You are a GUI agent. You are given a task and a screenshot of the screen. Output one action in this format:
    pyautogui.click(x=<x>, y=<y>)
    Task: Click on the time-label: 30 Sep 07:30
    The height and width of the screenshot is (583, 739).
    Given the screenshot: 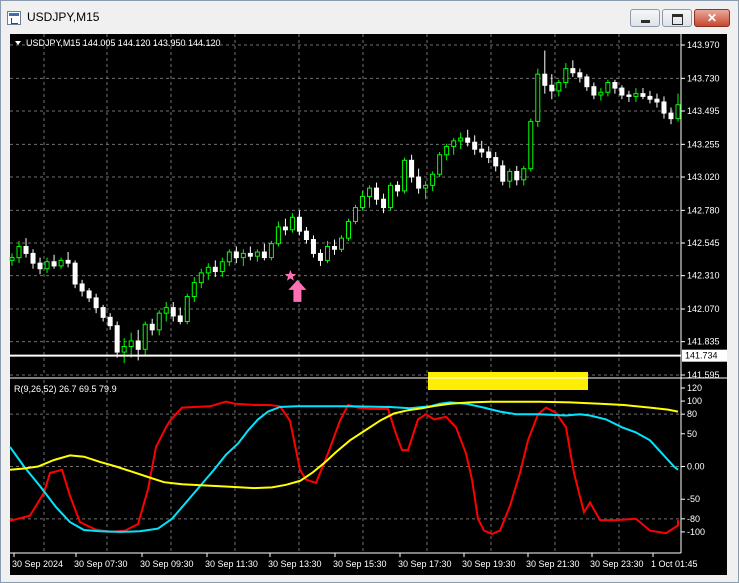 What is the action you would take?
    pyautogui.click(x=101, y=564)
    